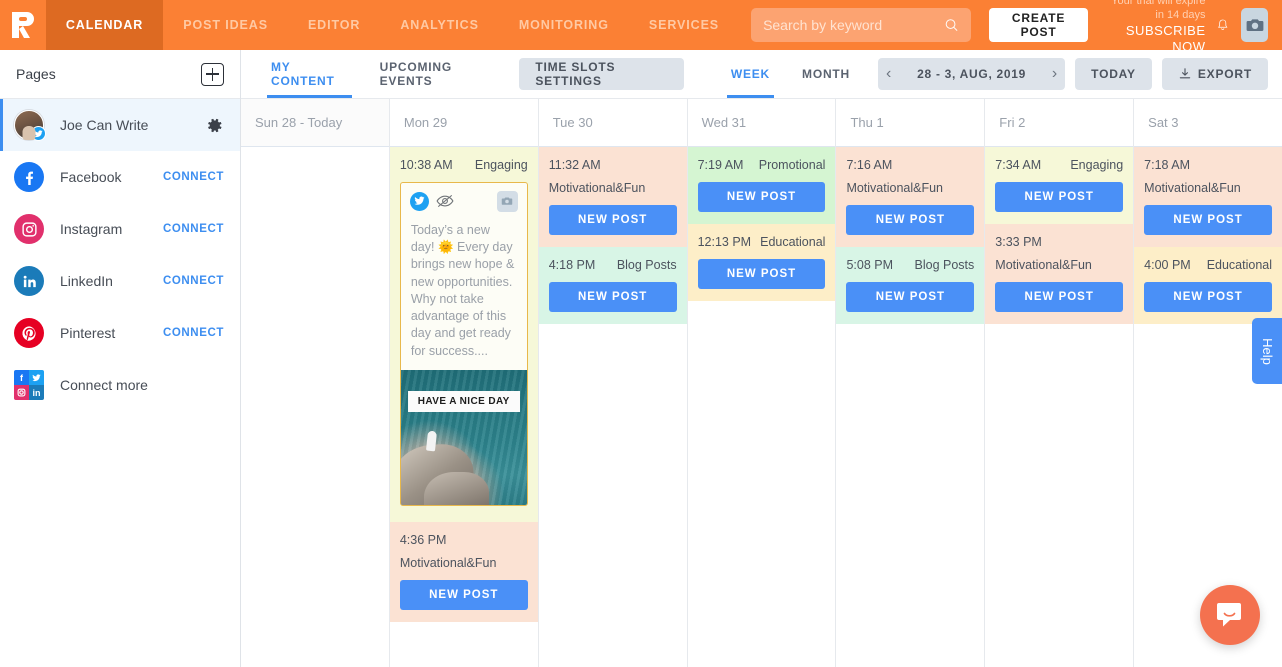 The image size is (1282, 667). I want to click on time-slot-empty: 3:33 PM Motivational&Fun NEW POST, so click(1059, 273).